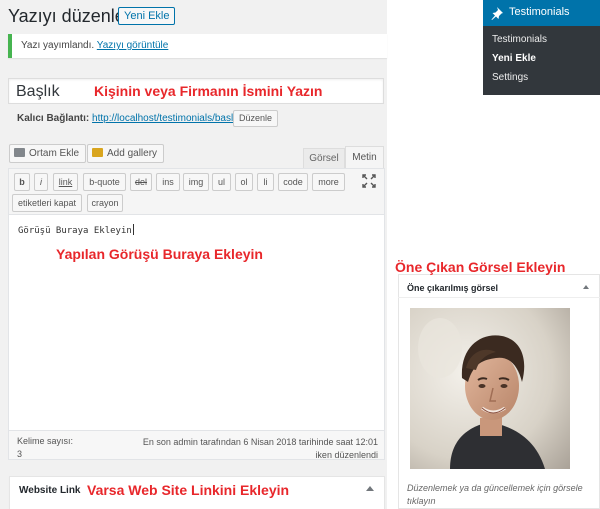  What do you see at coordinates (519, 39) in the screenshot?
I see `submenu-item-testimonials: Testimonials` at bounding box center [519, 39].